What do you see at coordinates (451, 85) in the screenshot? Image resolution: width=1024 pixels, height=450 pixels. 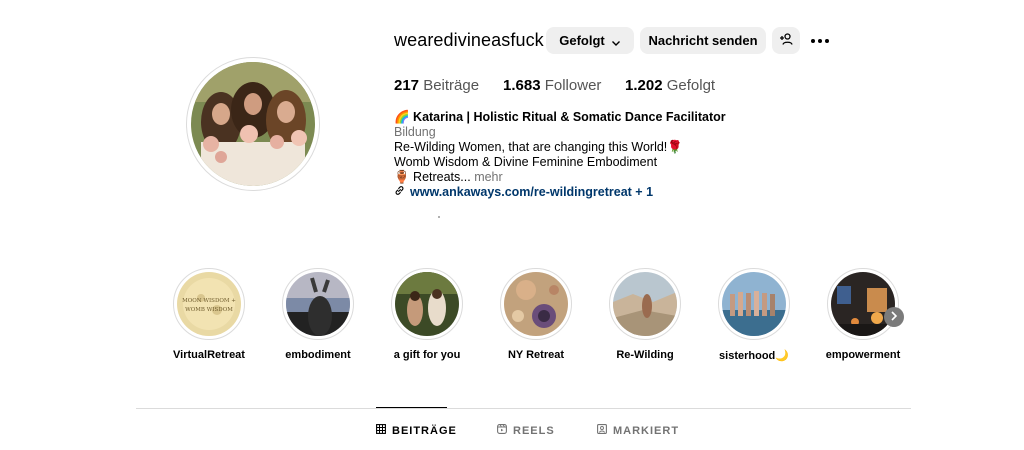 I see `posts-label: Beiträge` at bounding box center [451, 85].